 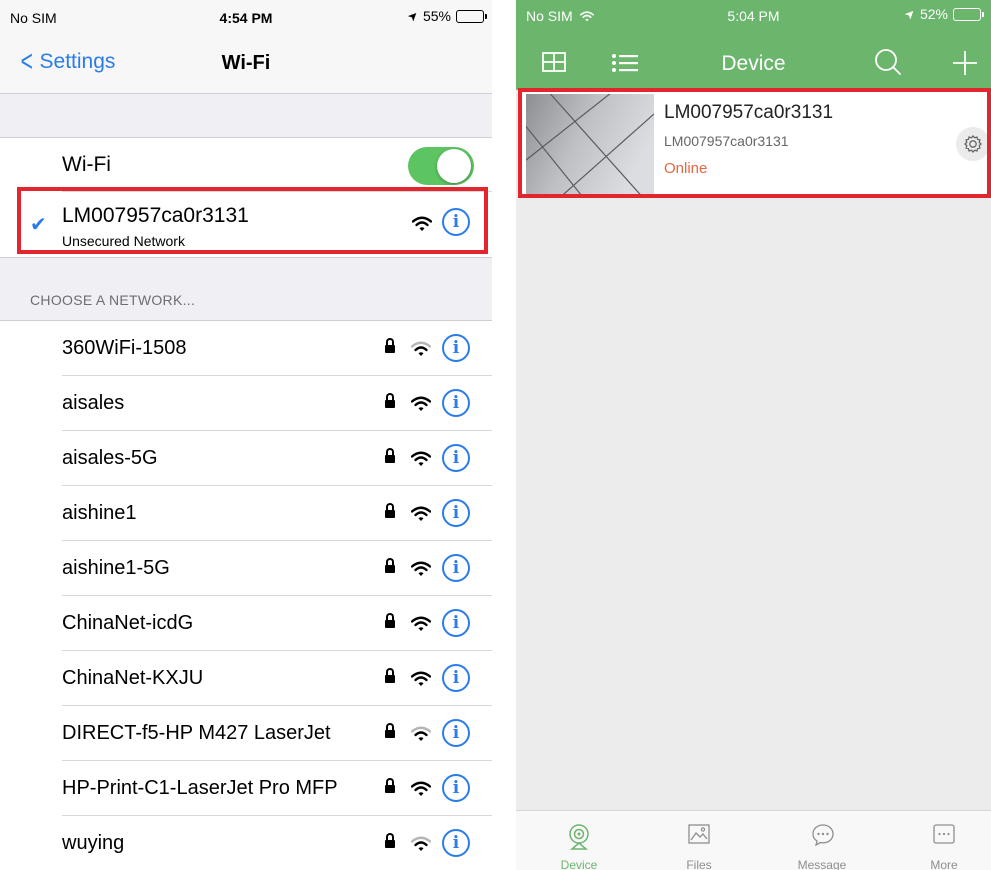 I want to click on network-name: aishine1, so click(x=99, y=513).